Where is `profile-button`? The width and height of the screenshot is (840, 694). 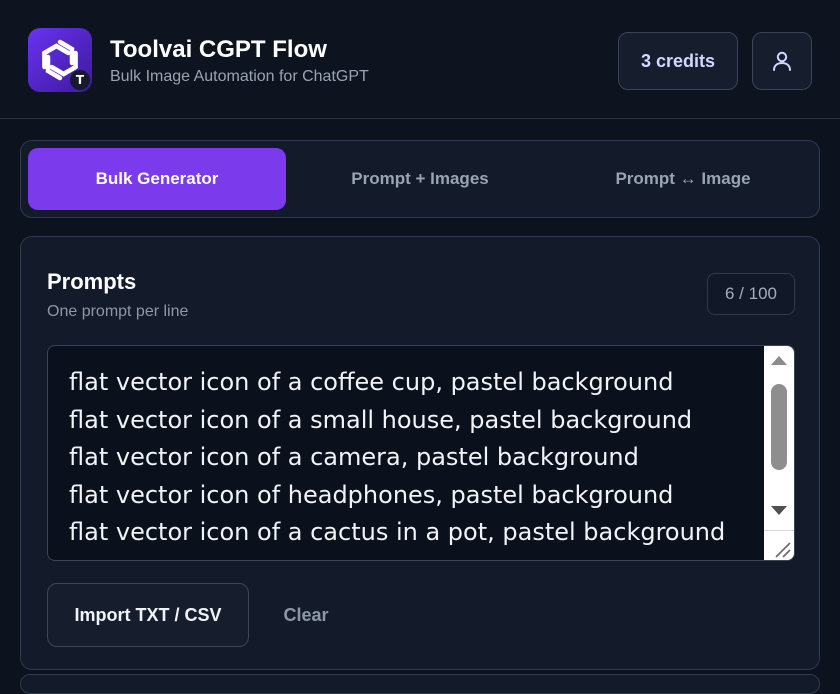 profile-button is located at coordinates (782, 61).